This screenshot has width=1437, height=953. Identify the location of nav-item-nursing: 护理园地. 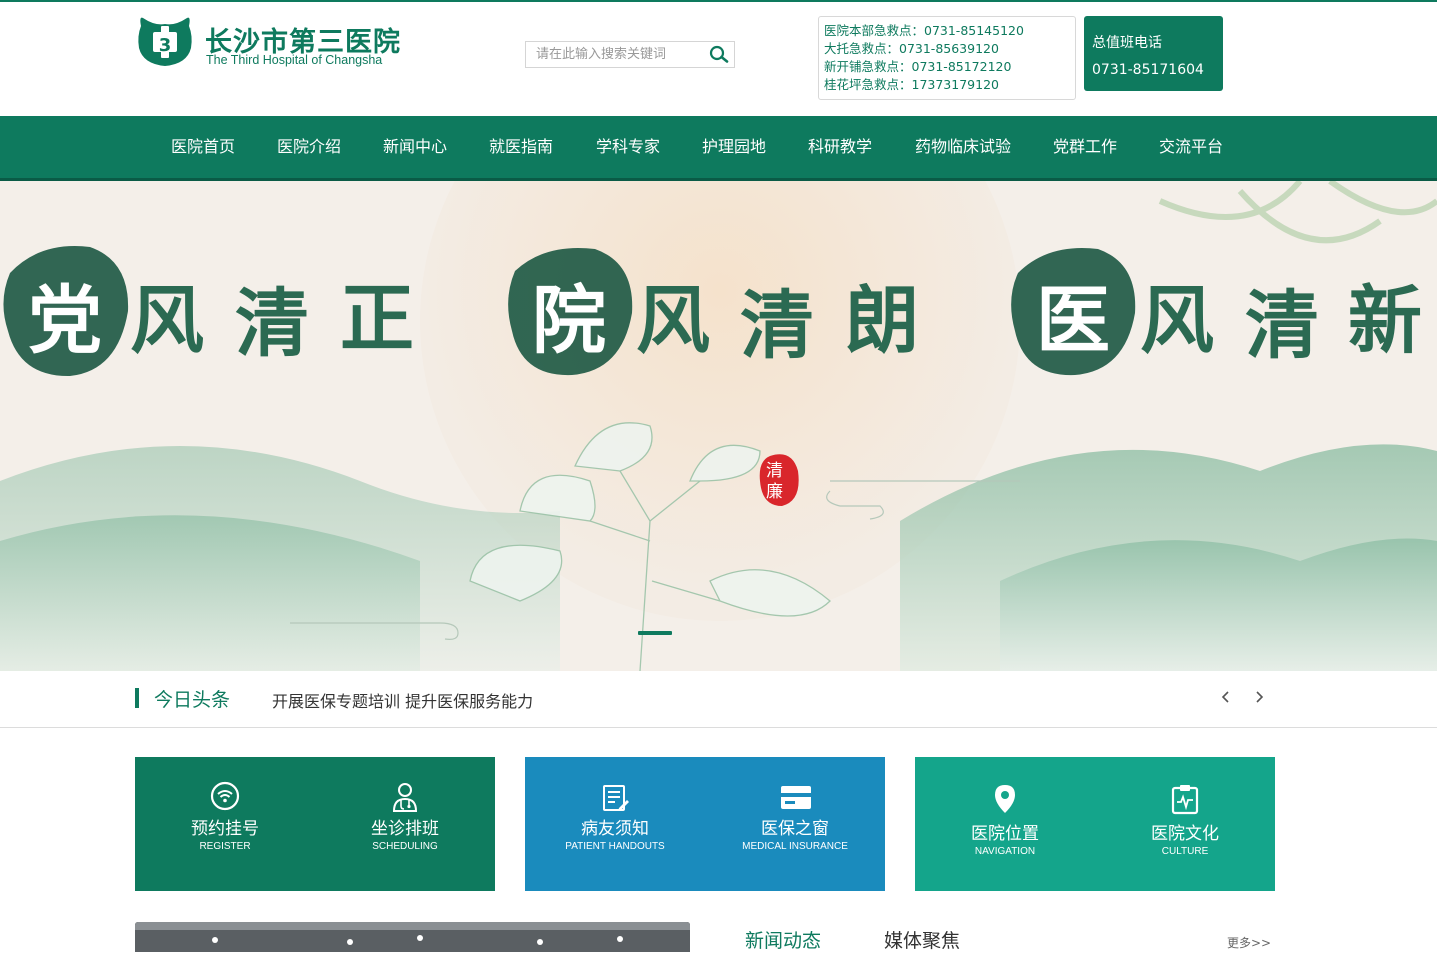
(734, 147).